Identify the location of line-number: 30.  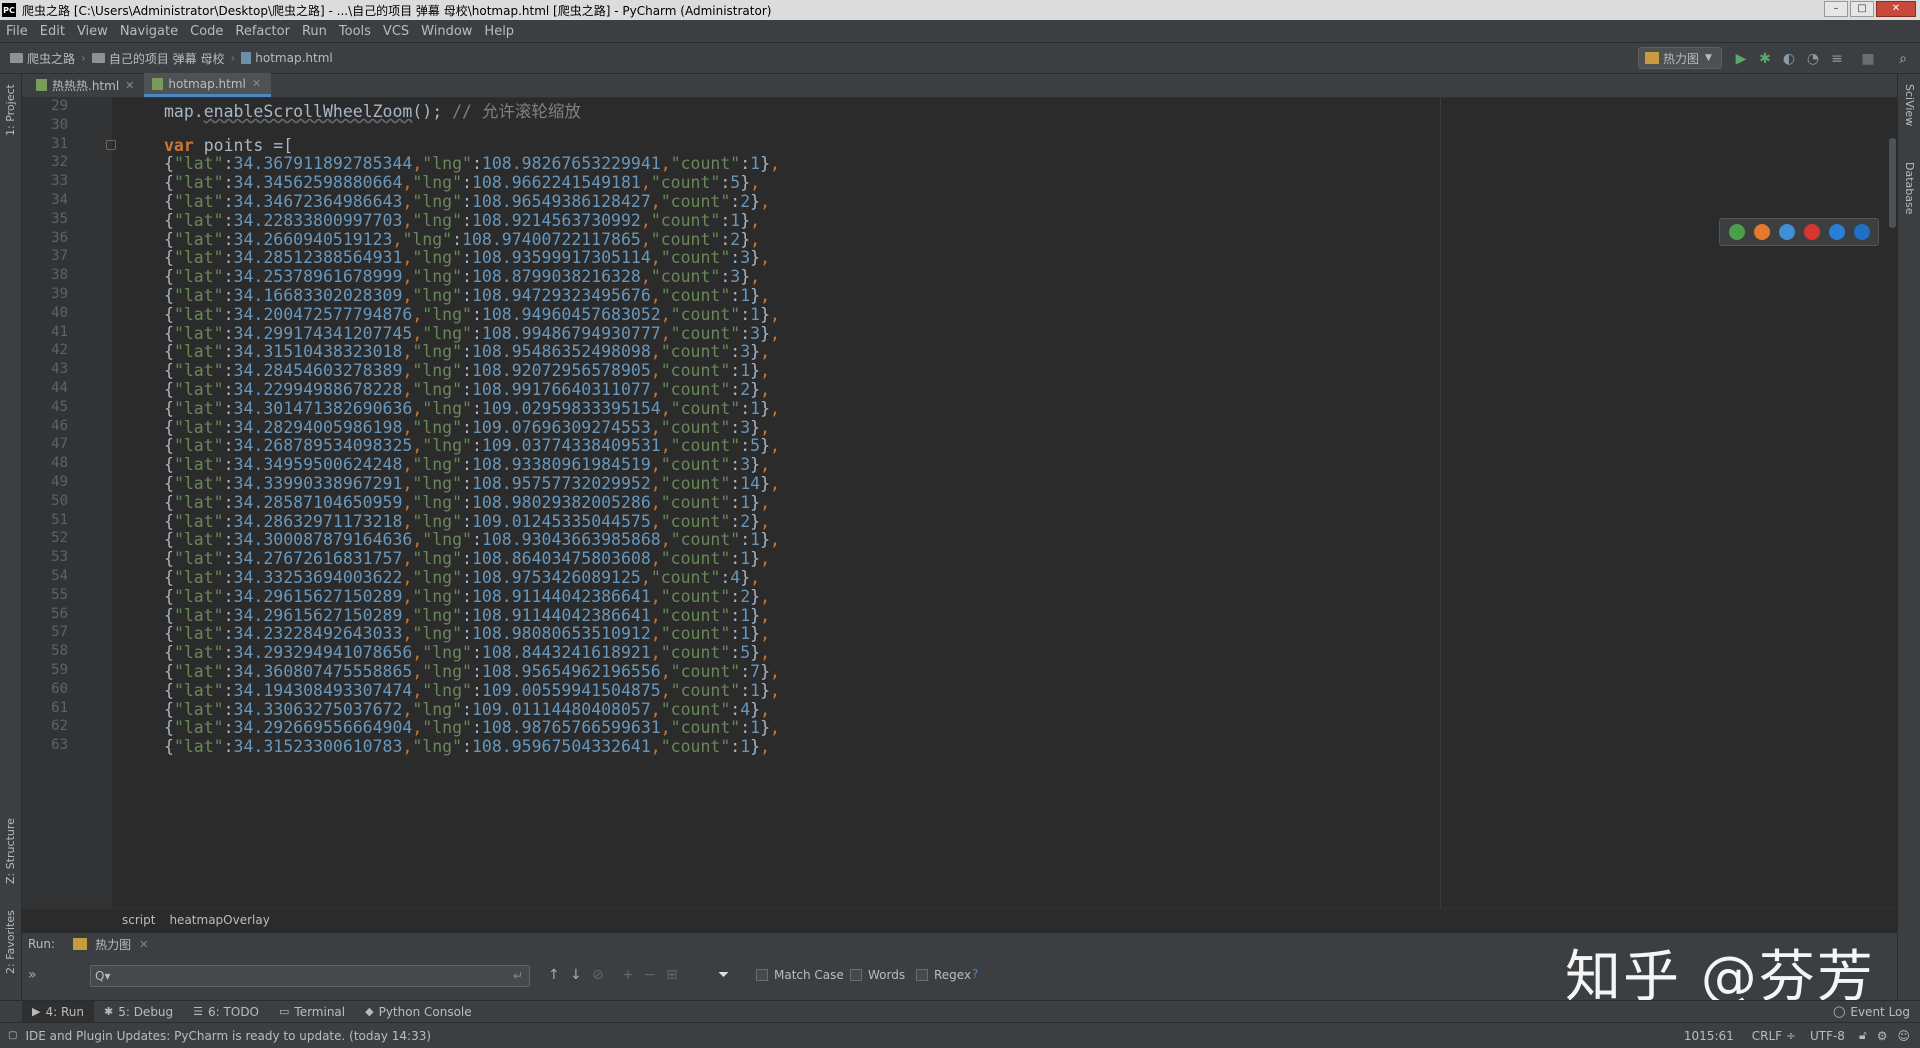
(59, 124).